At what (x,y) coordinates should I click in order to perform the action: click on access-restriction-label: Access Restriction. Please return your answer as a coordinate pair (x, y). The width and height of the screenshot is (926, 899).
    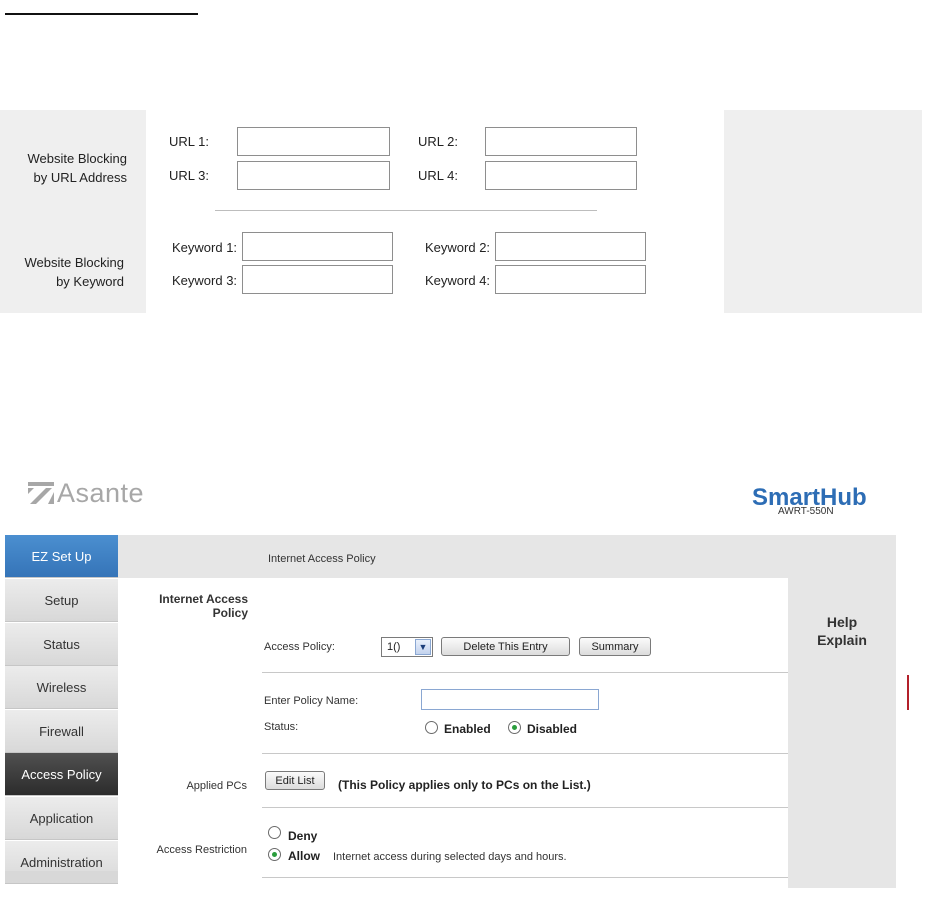
    Looking at the image, I should click on (201, 850).